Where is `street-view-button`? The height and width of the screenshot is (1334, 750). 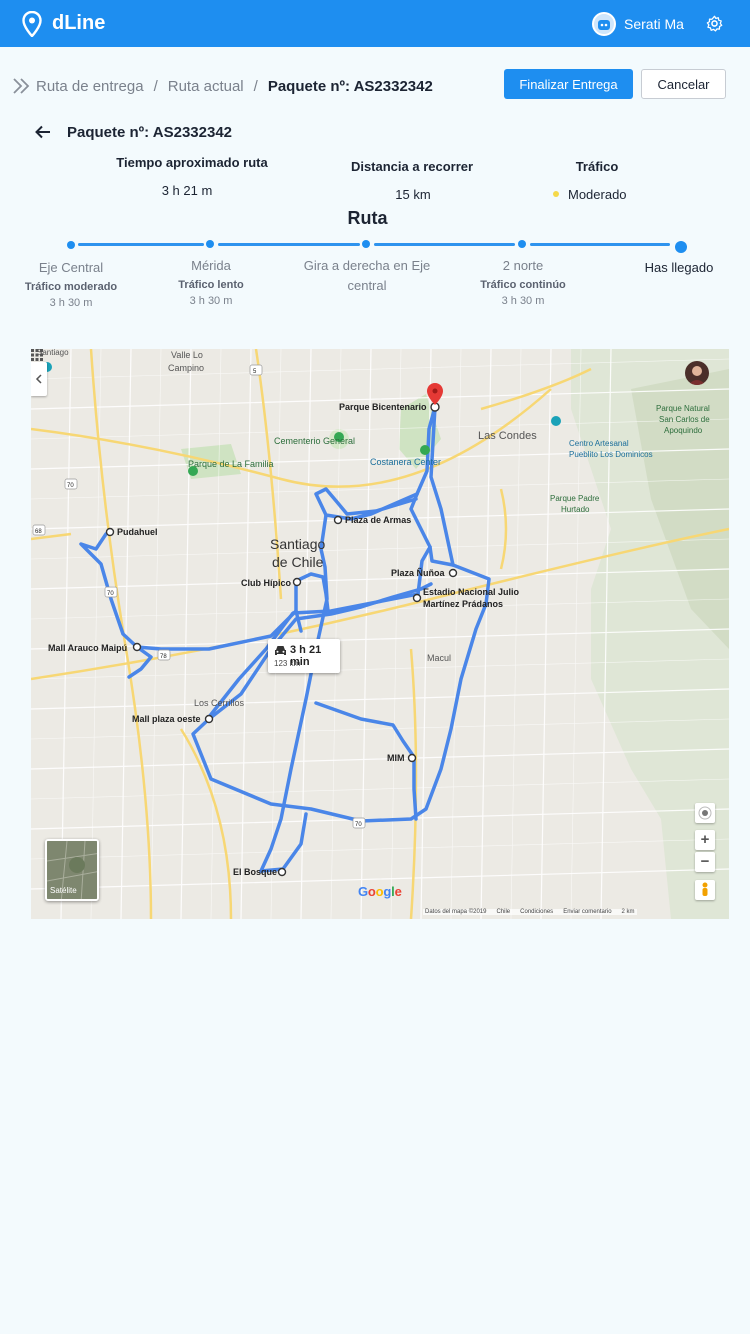 street-view-button is located at coordinates (705, 890).